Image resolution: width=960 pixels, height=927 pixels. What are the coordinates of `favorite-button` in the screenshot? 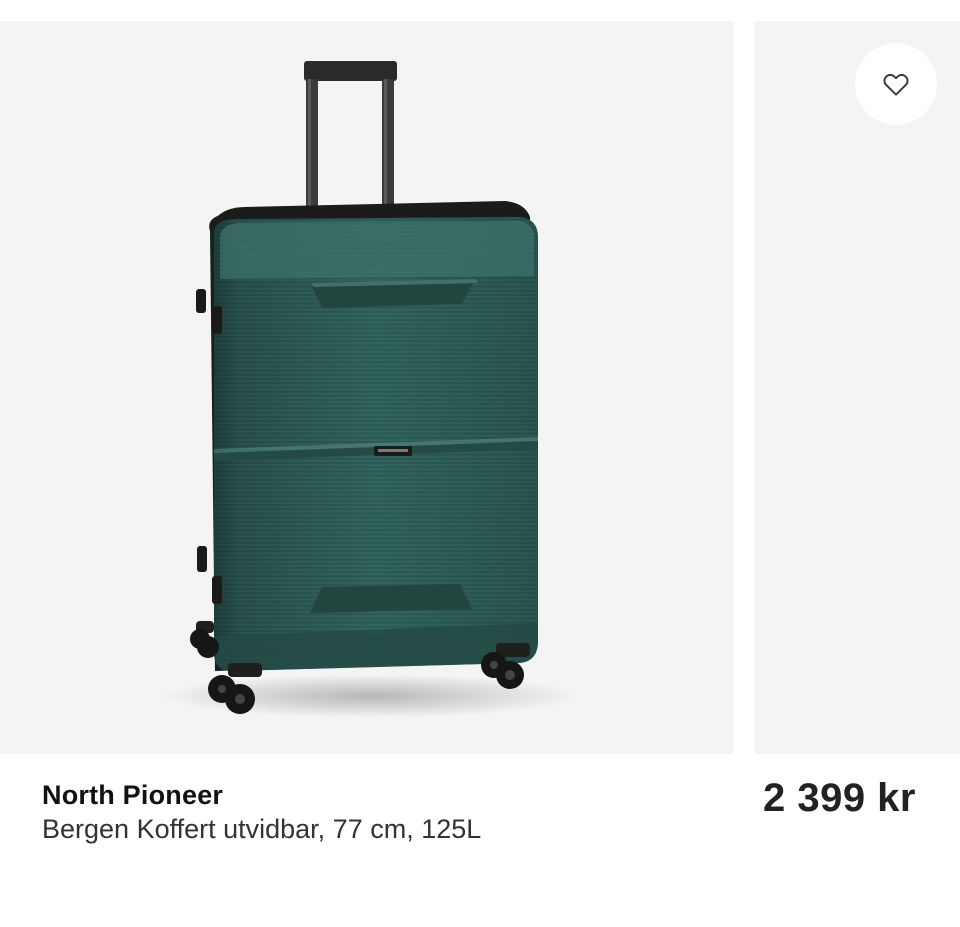 It's located at (896, 84).